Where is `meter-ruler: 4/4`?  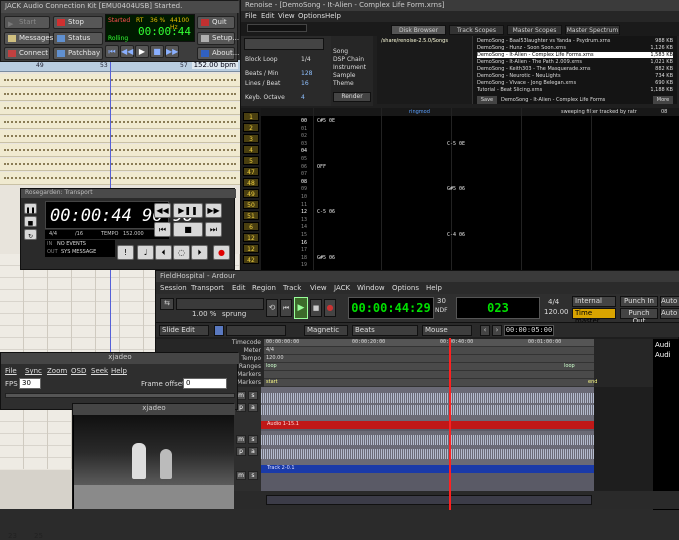
meter-ruler: 4/4 is located at coordinates (429, 351).